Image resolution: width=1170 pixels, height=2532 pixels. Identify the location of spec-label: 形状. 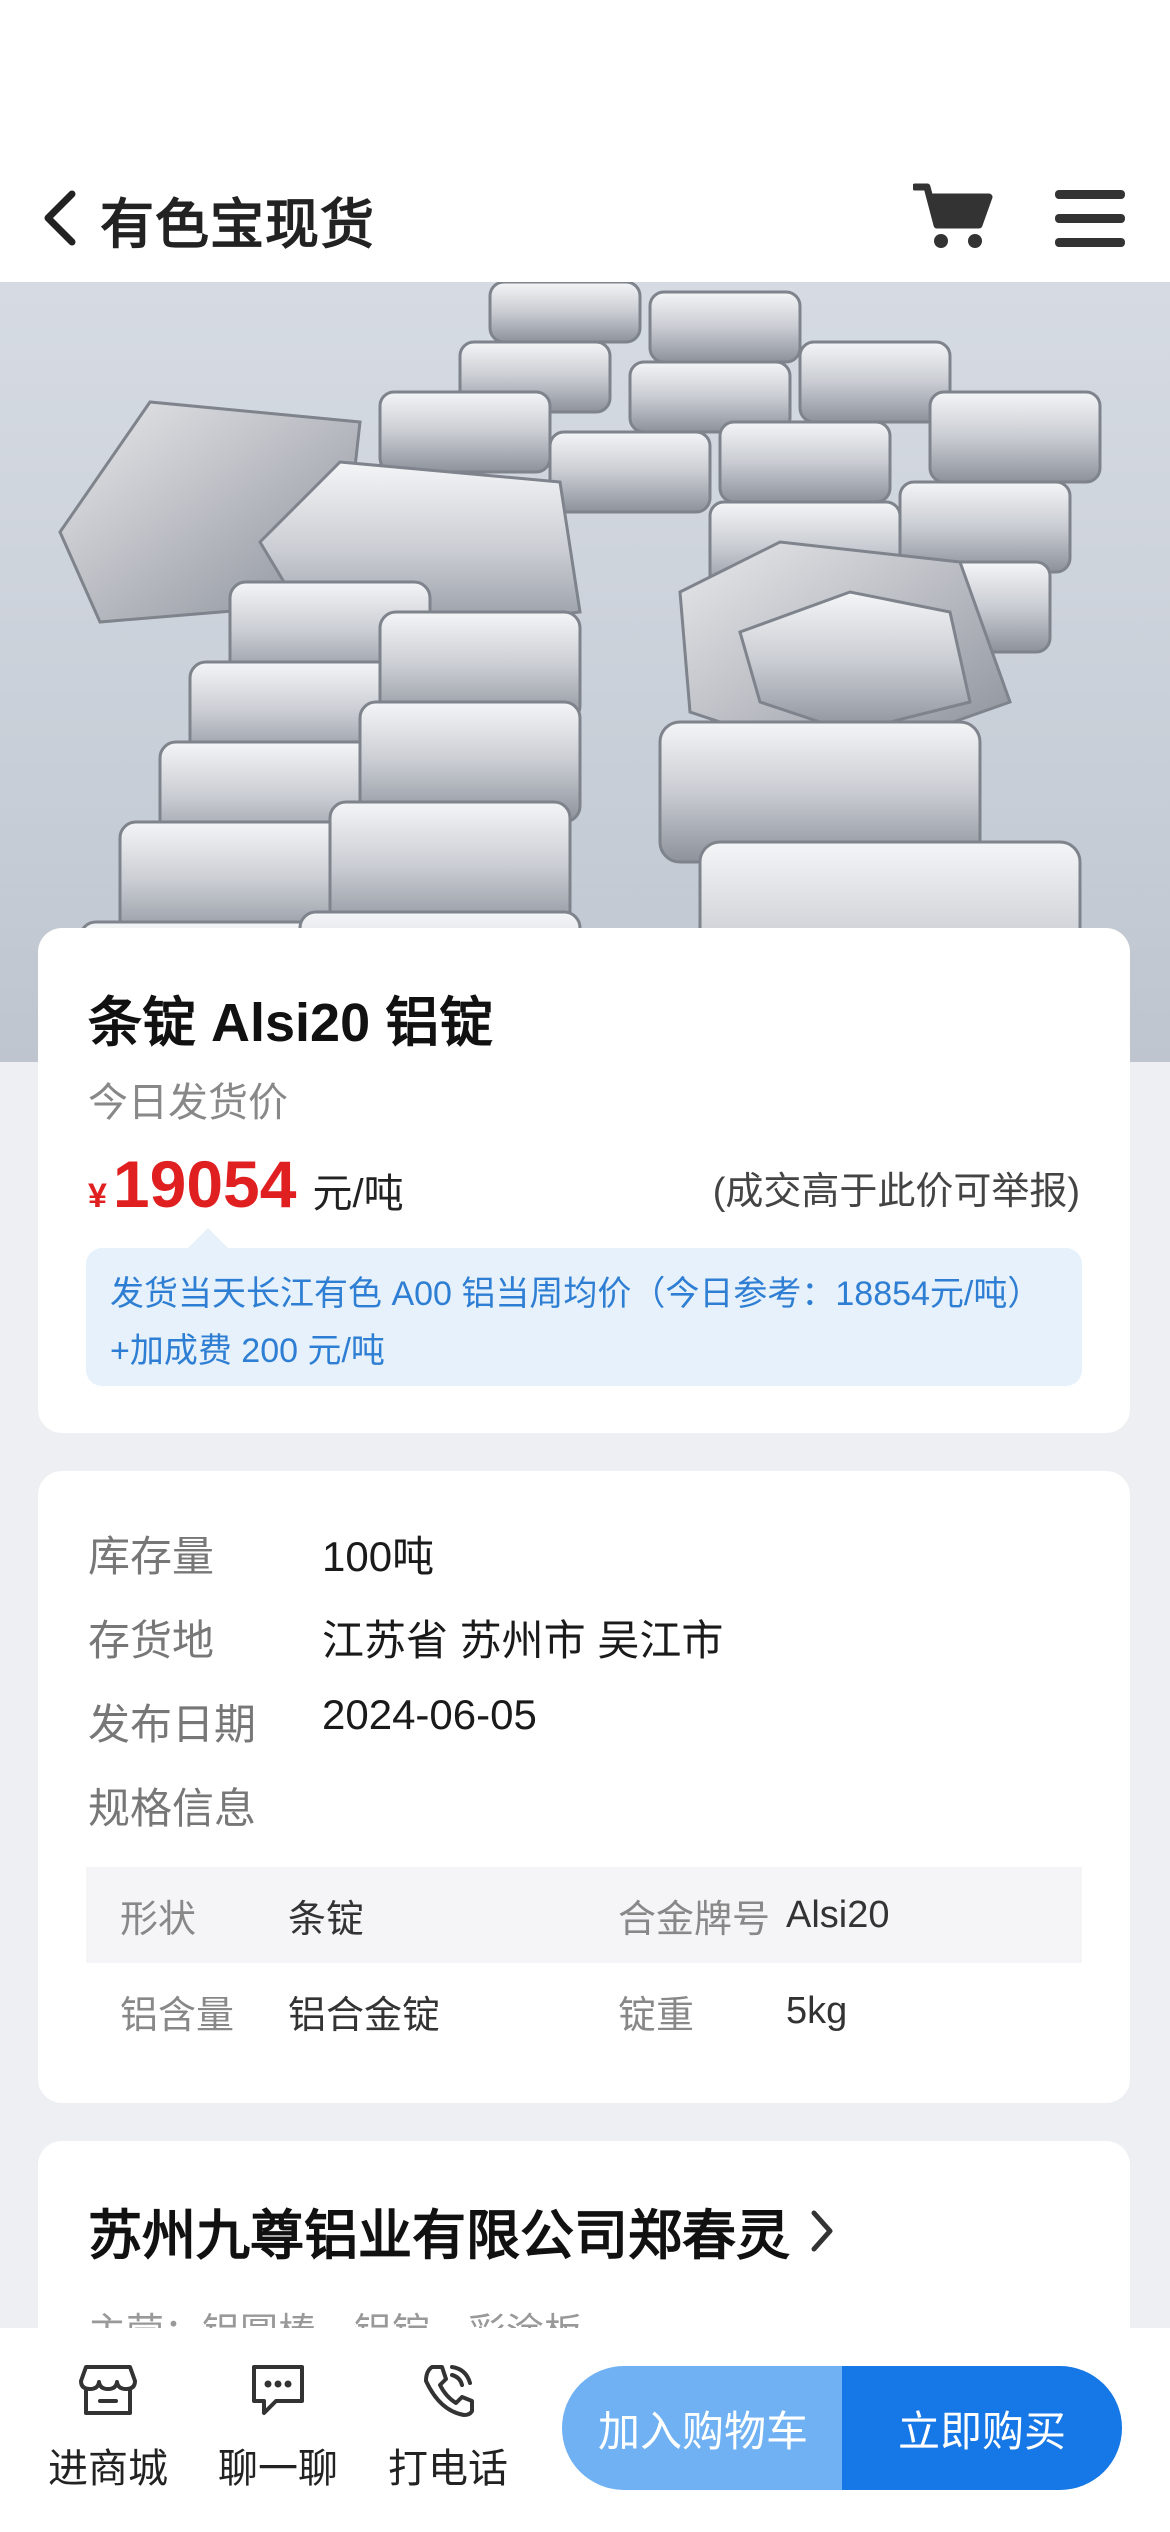
(158, 1919).